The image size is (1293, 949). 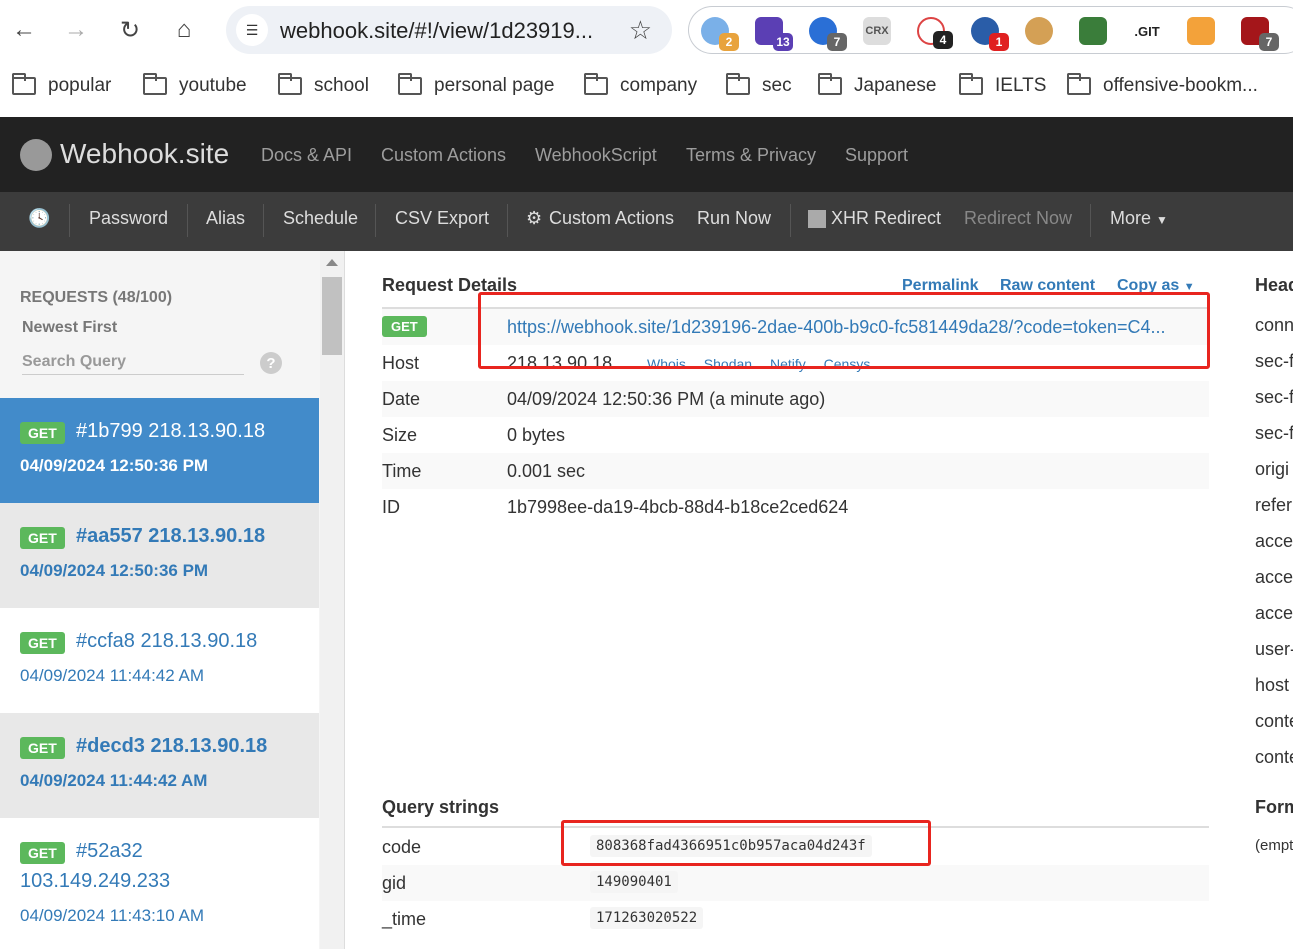 I want to click on cookie-icon, so click(x=1039, y=31).